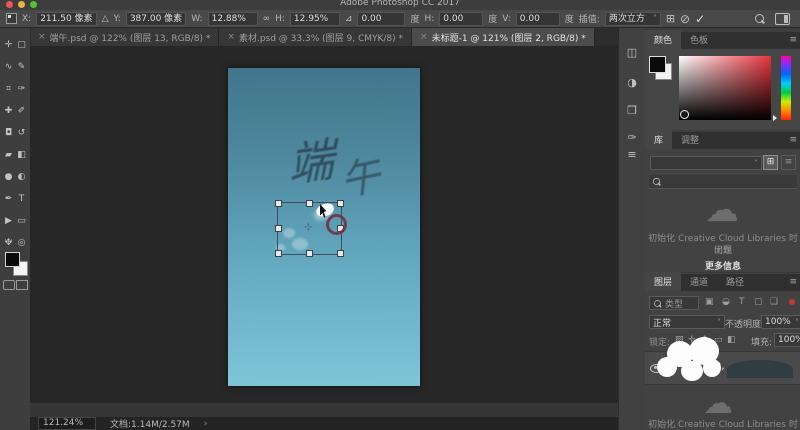 Image resolution: width=800 pixels, height=430 pixels. I want to click on type-tool: T, so click(21, 199).